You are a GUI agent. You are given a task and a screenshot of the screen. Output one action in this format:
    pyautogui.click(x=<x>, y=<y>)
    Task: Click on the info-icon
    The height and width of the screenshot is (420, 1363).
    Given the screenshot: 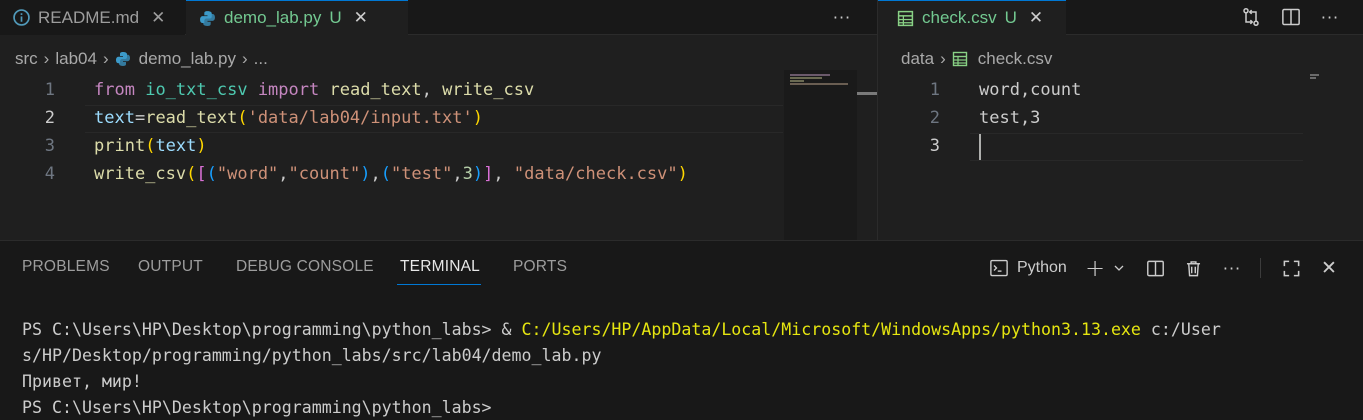 What is the action you would take?
    pyautogui.click(x=21, y=18)
    